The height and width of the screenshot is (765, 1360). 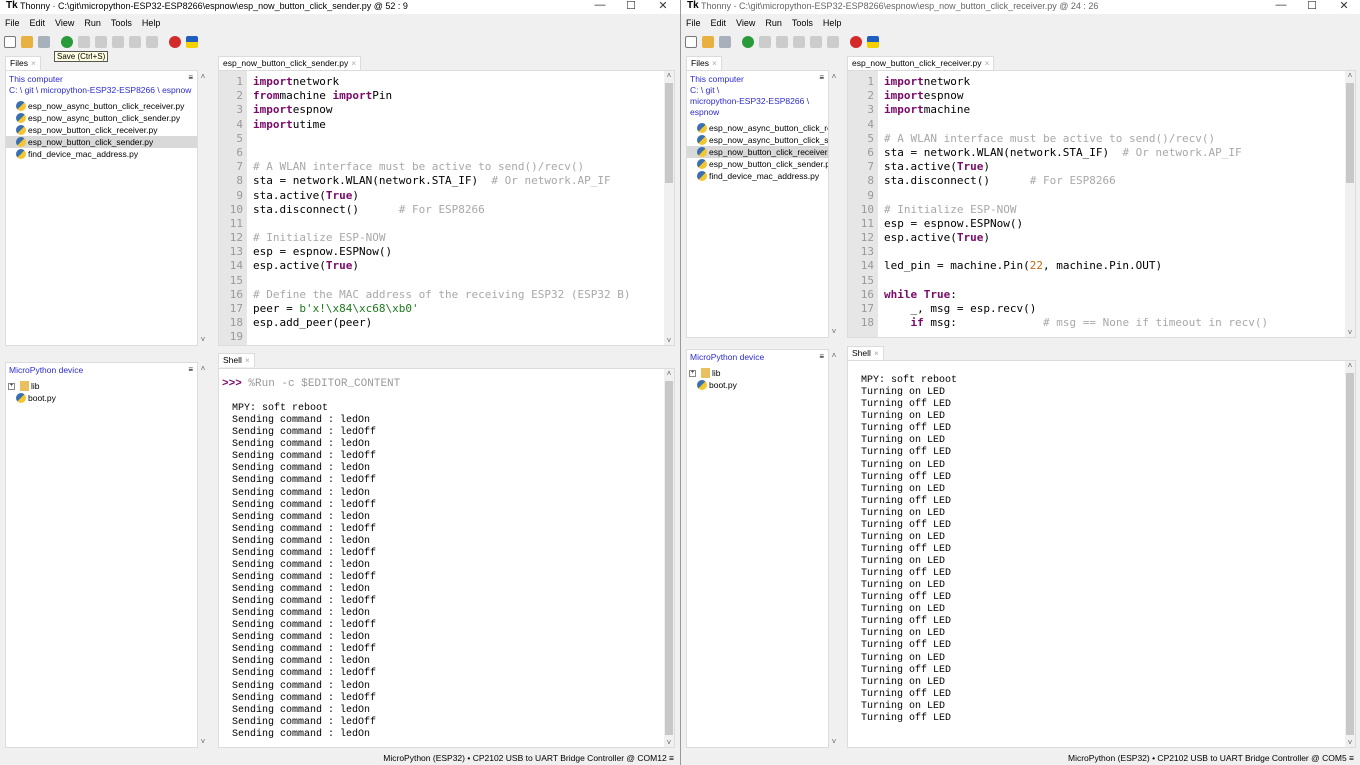 I want to click on menu-tools: Tools, so click(x=802, y=23).